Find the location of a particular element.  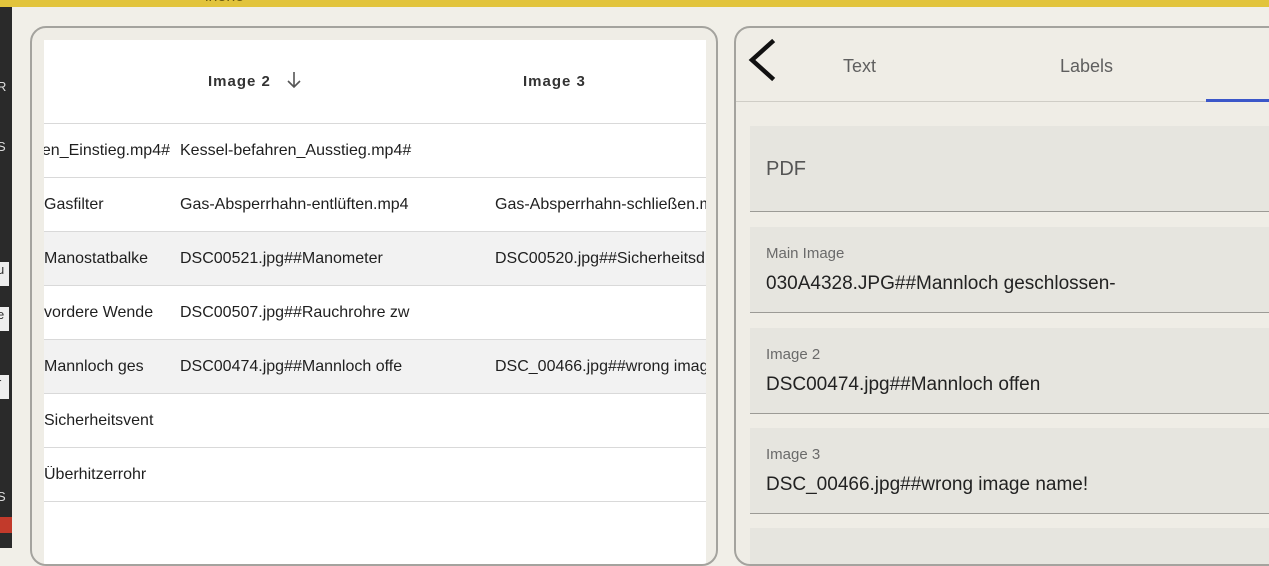

tab-divider is located at coordinates (1002, 101).